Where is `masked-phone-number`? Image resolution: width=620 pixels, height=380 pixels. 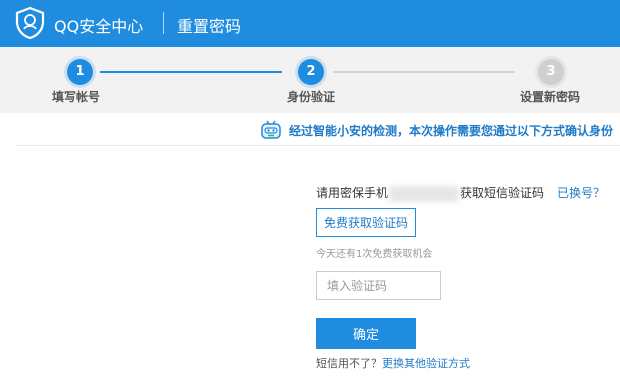
masked-phone-number is located at coordinates (424, 193).